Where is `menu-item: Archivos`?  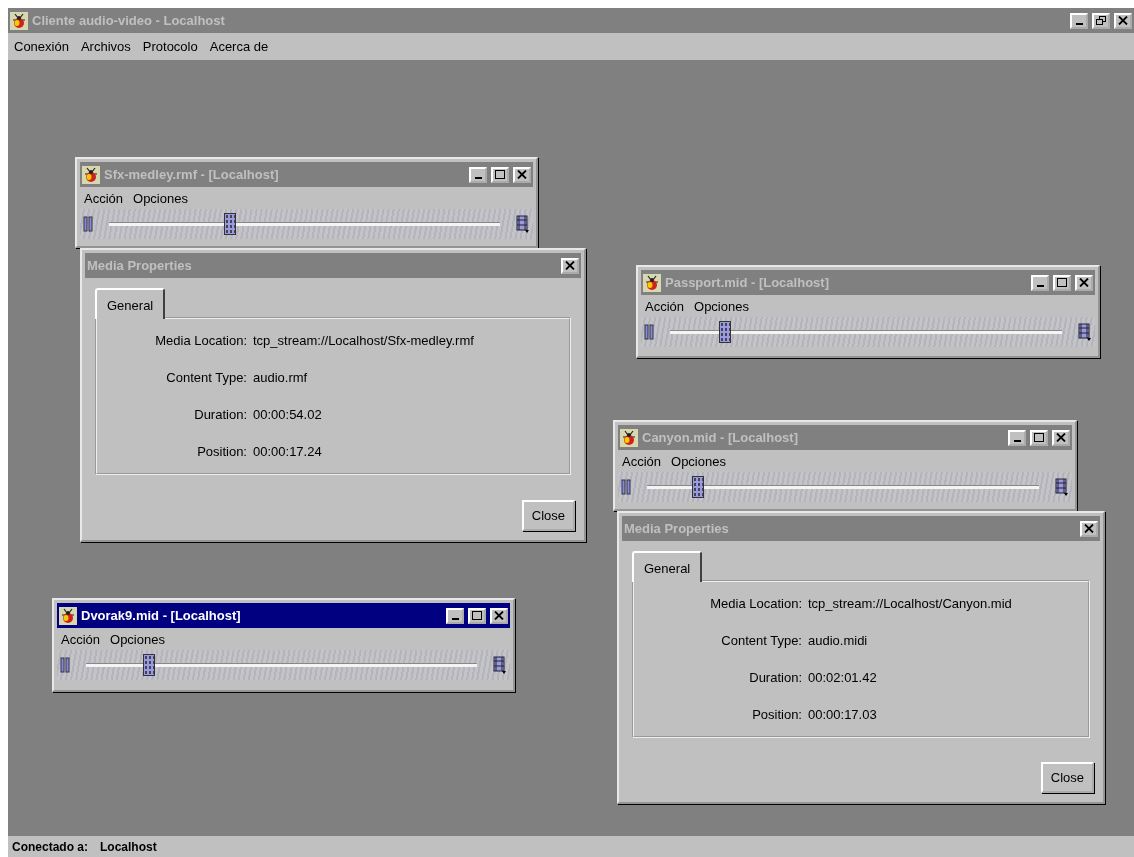 menu-item: Archivos is located at coordinates (105, 46).